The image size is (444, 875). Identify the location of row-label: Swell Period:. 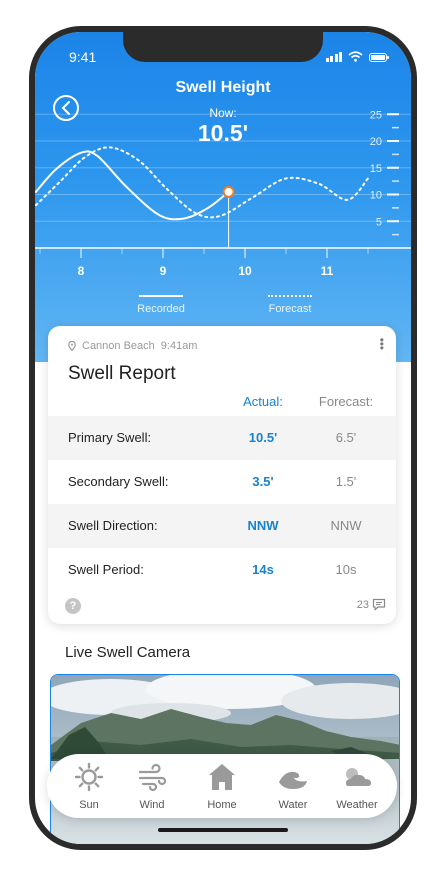
(106, 569).